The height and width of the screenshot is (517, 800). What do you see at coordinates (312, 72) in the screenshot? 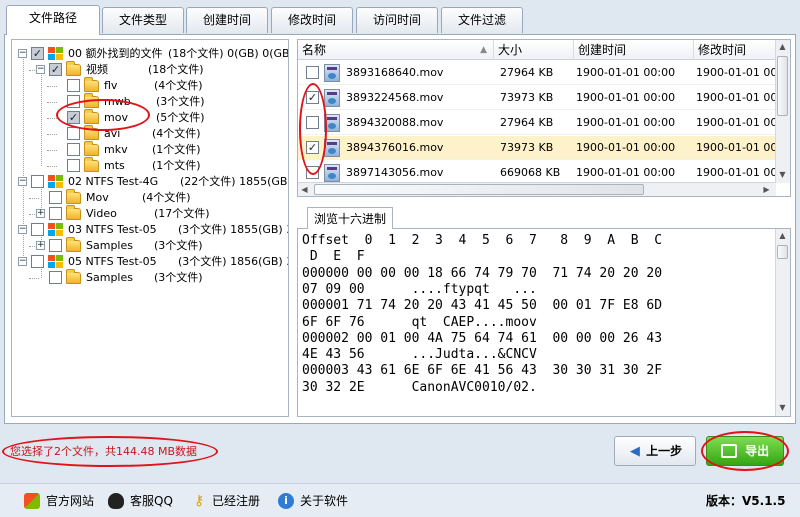
I see `file-checkbox` at bounding box center [312, 72].